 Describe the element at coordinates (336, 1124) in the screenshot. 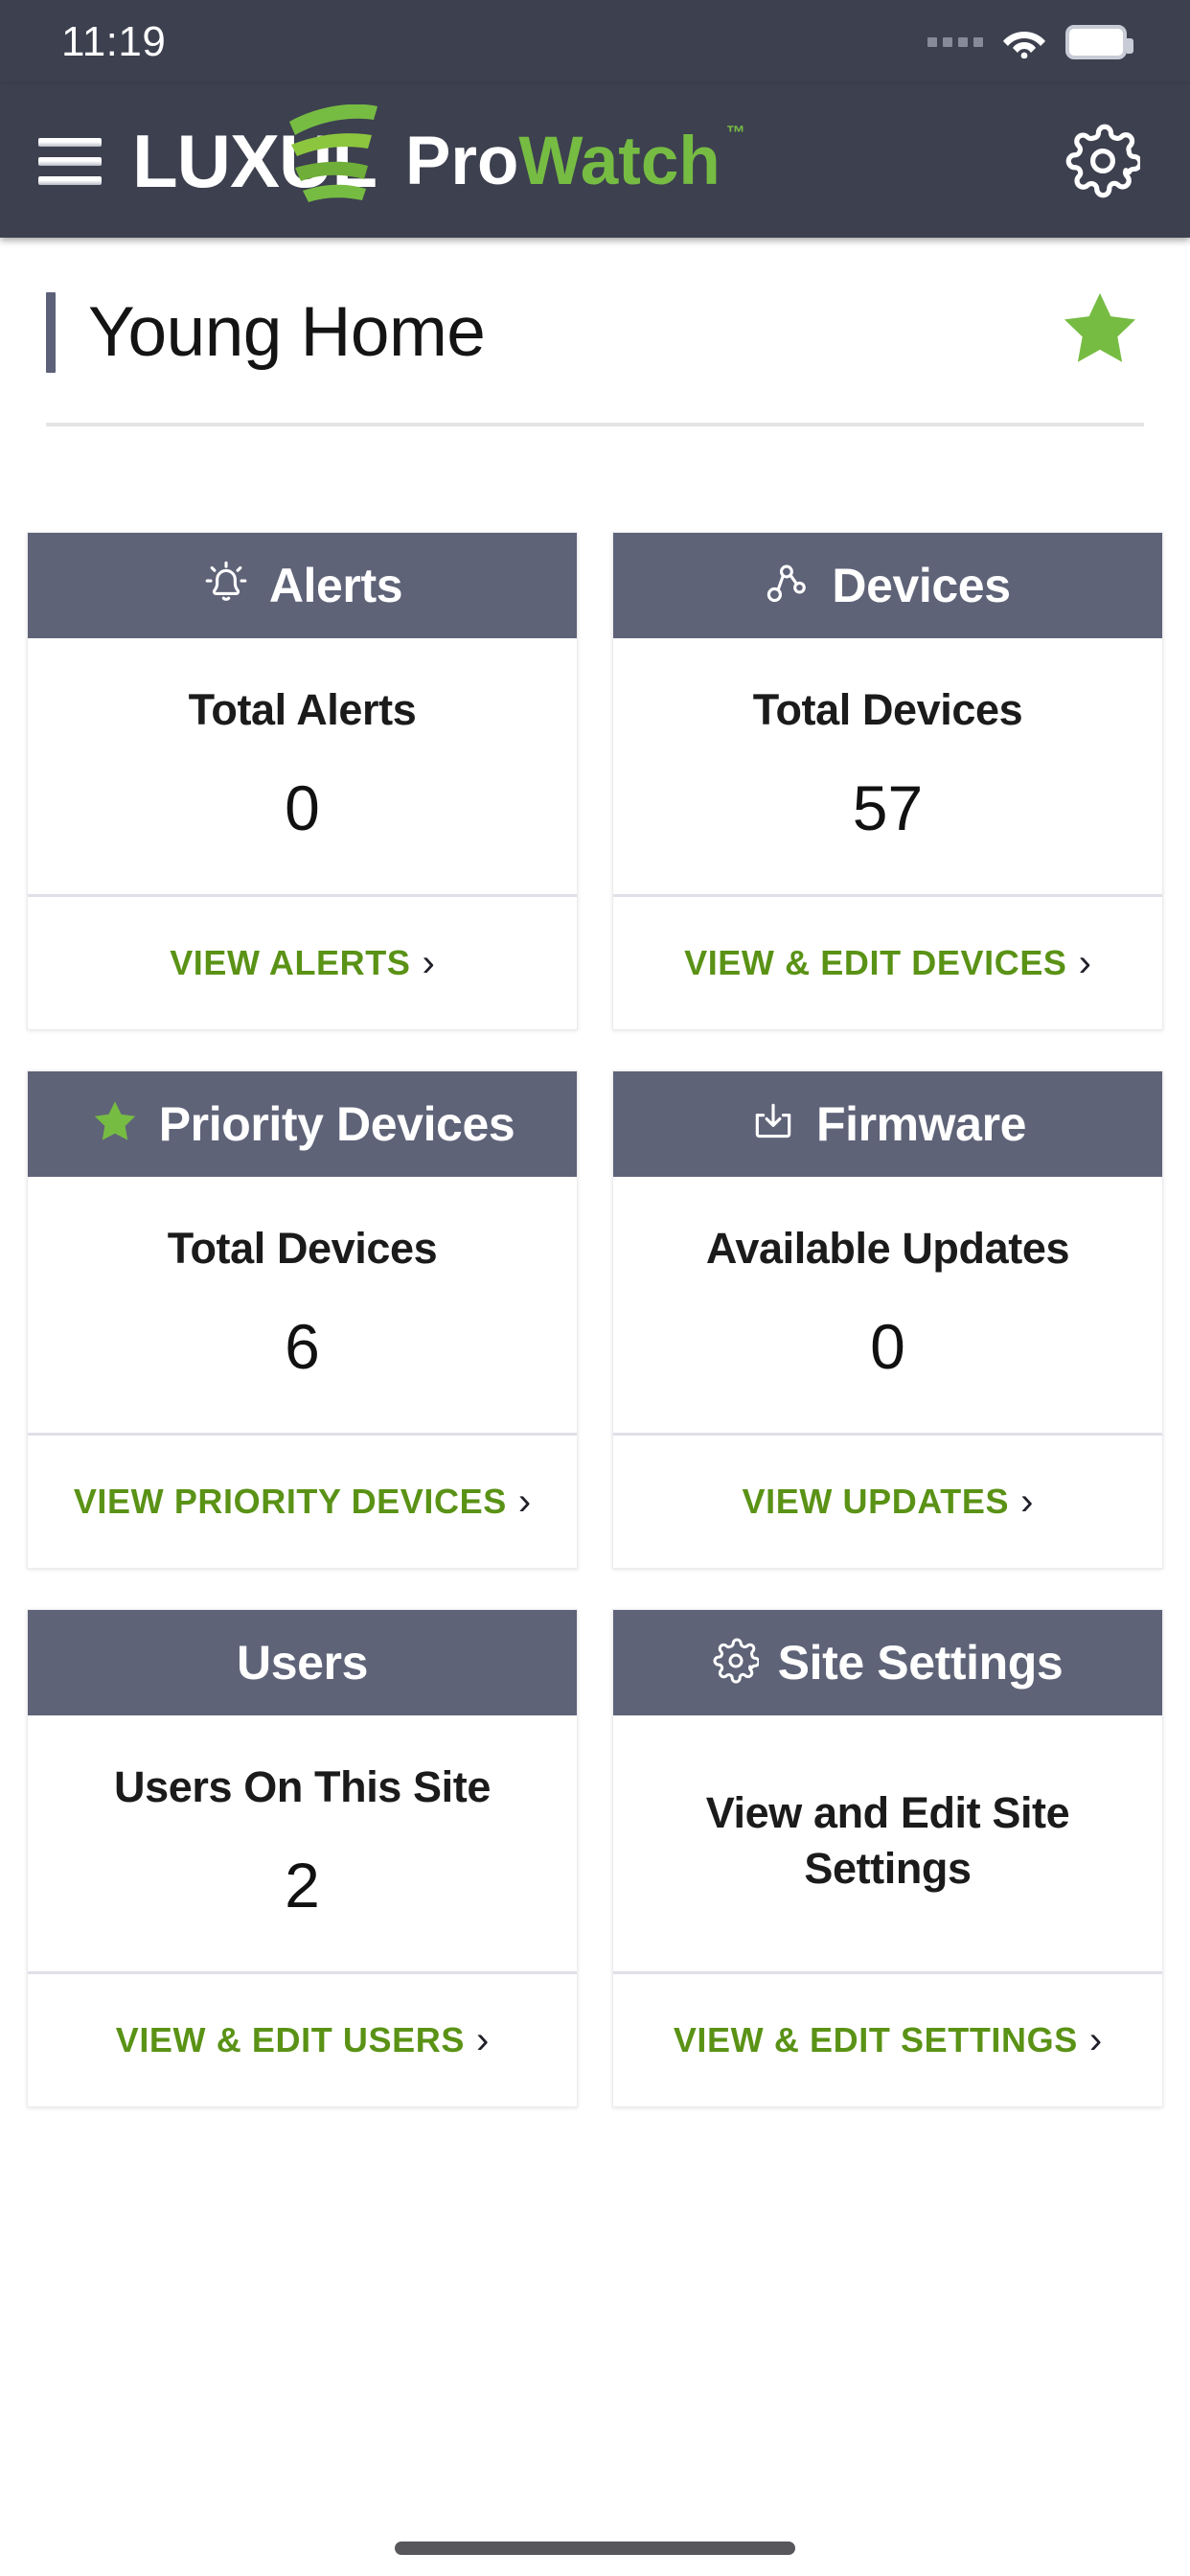

I see `card-title: Priority Devices` at that location.